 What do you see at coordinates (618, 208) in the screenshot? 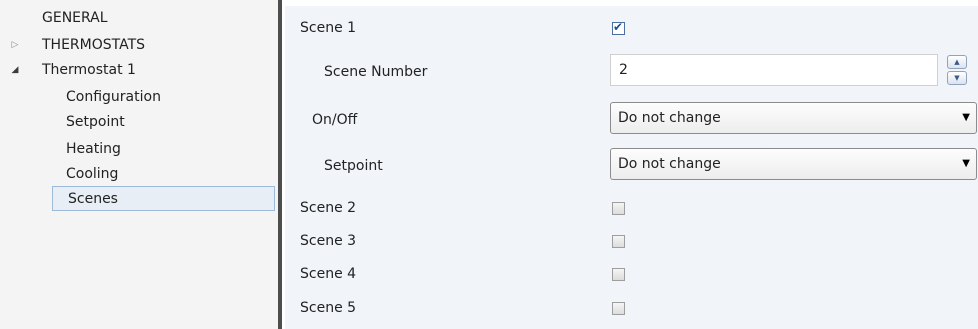
I see `scene-2-checkbox` at bounding box center [618, 208].